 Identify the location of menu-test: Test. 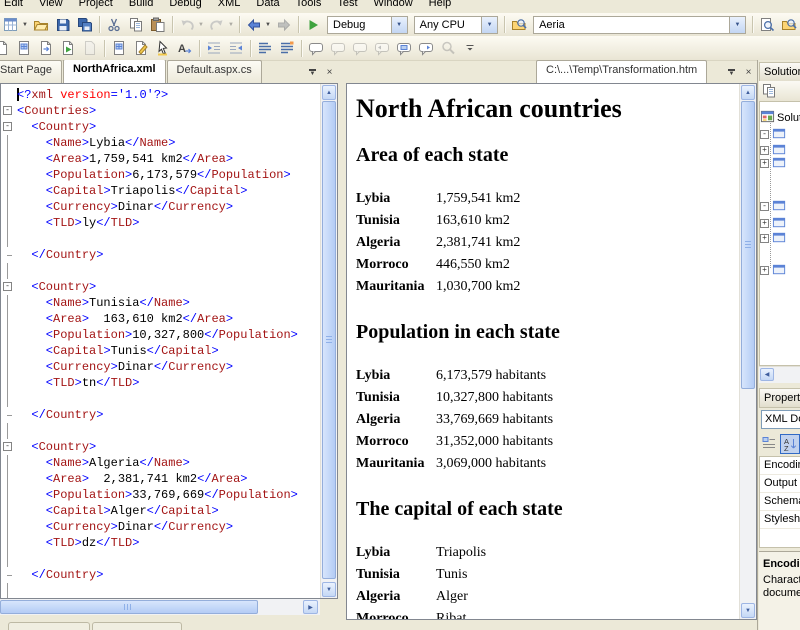
(347, 5).